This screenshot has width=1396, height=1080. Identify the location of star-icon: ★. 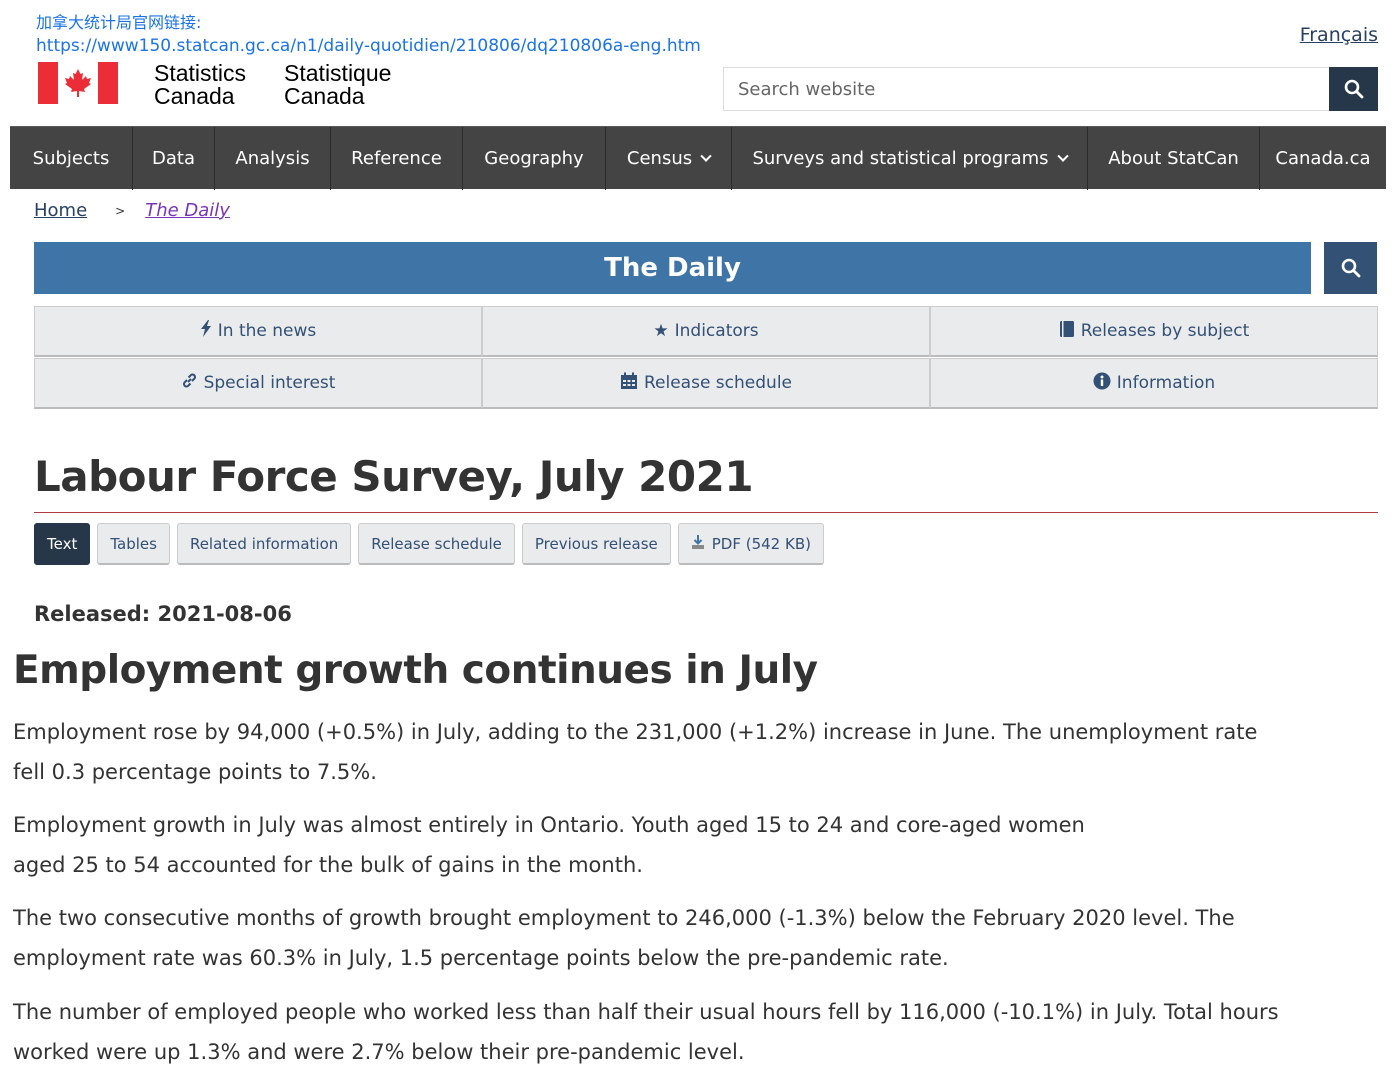
(661, 331).